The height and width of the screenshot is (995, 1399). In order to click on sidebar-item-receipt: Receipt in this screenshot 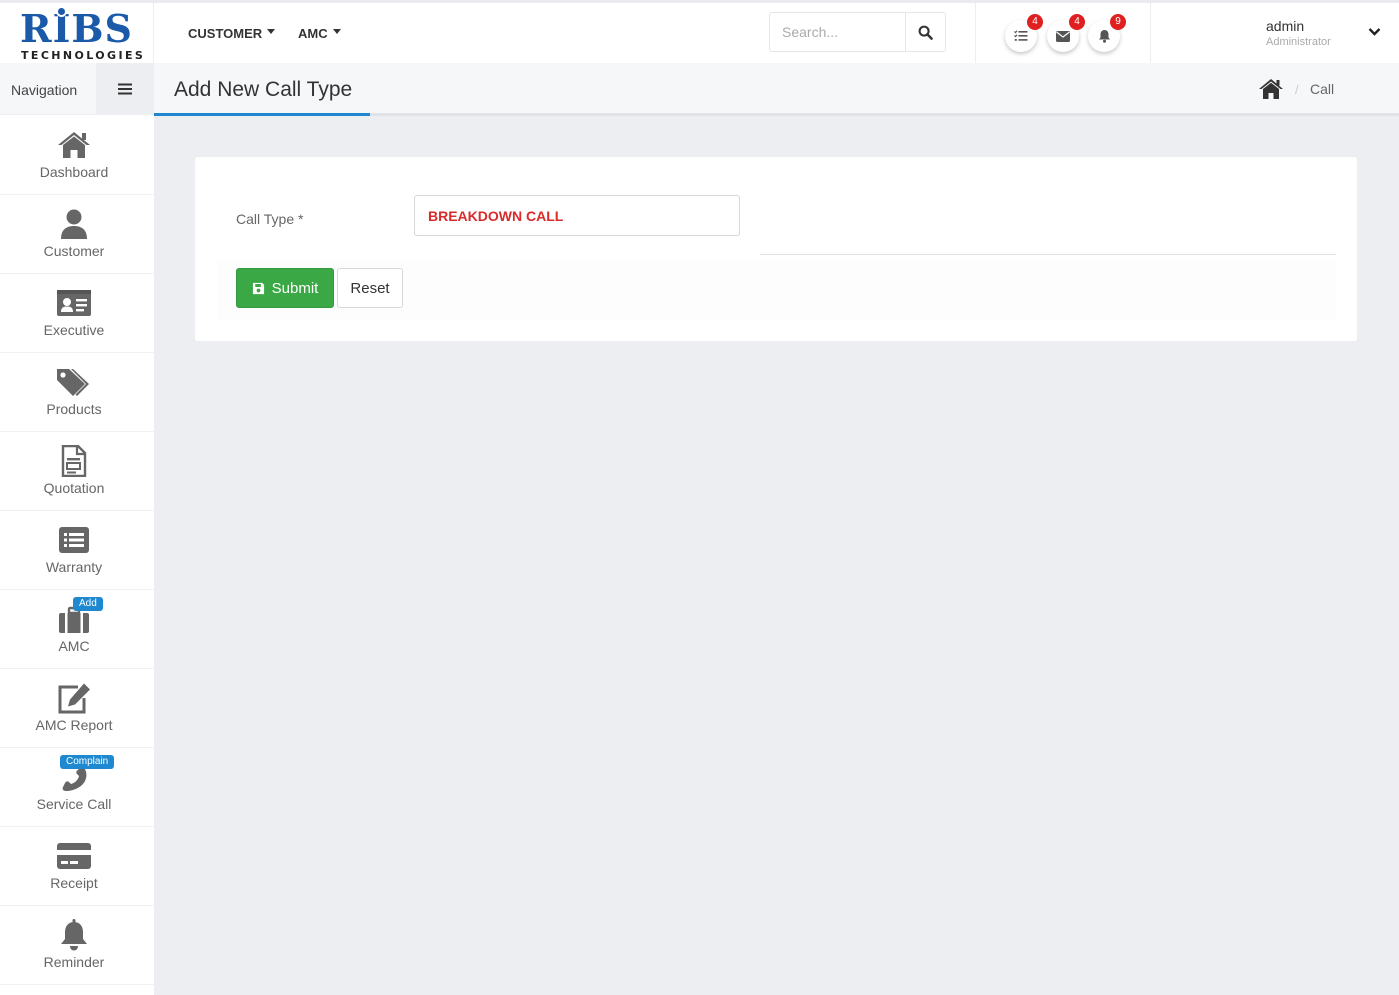, I will do `click(77, 866)`.